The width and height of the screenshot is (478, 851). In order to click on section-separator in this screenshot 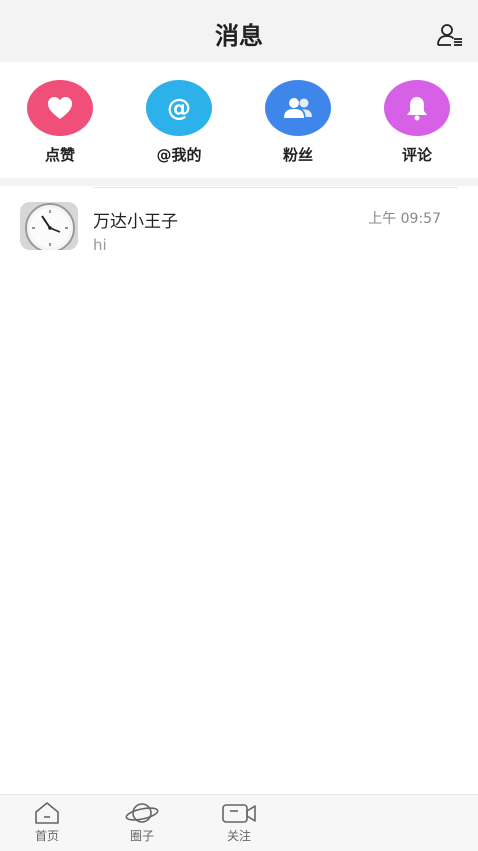, I will do `click(239, 182)`.